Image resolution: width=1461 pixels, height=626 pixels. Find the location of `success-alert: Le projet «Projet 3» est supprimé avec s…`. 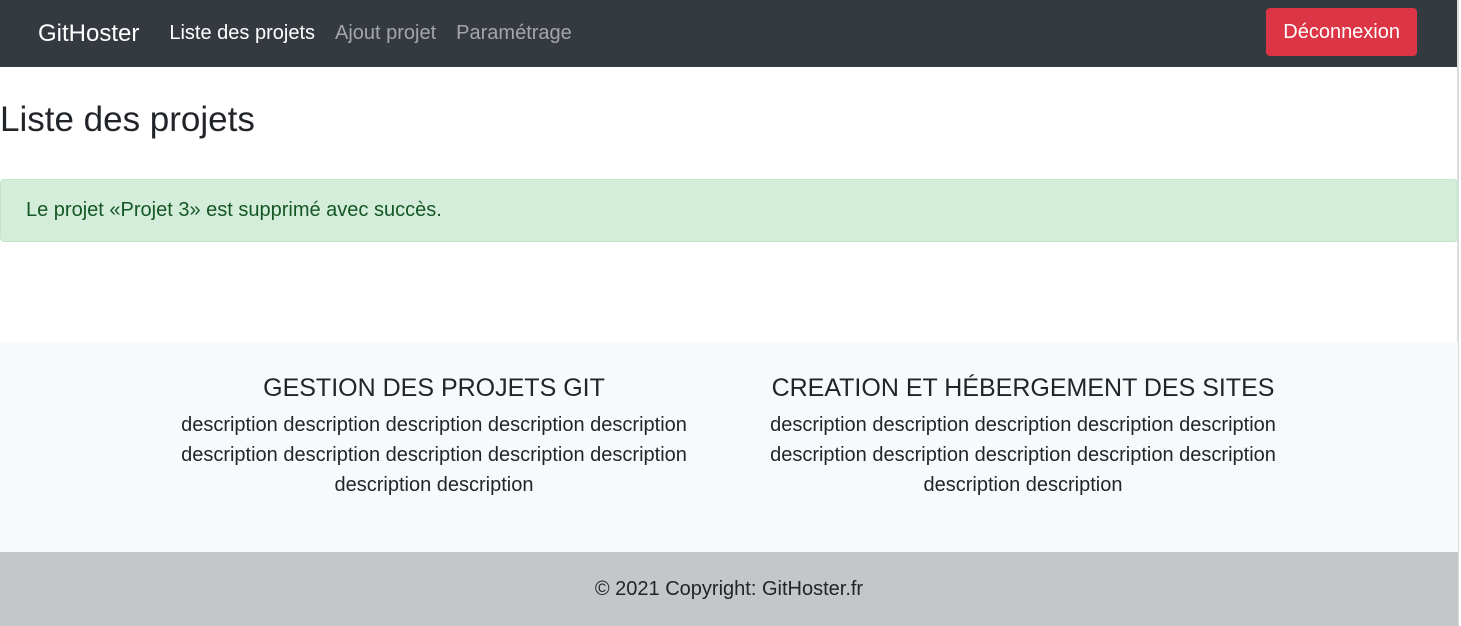

success-alert: Le projet «Projet 3» est supprimé avec s… is located at coordinates (729, 210).